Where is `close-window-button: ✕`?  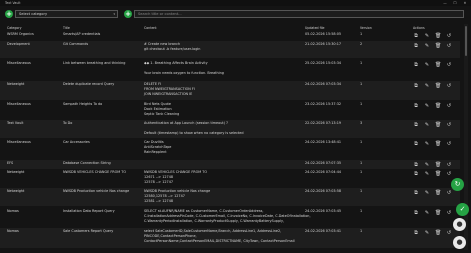 close-window-button: ✕ is located at coordinates (465, 3).